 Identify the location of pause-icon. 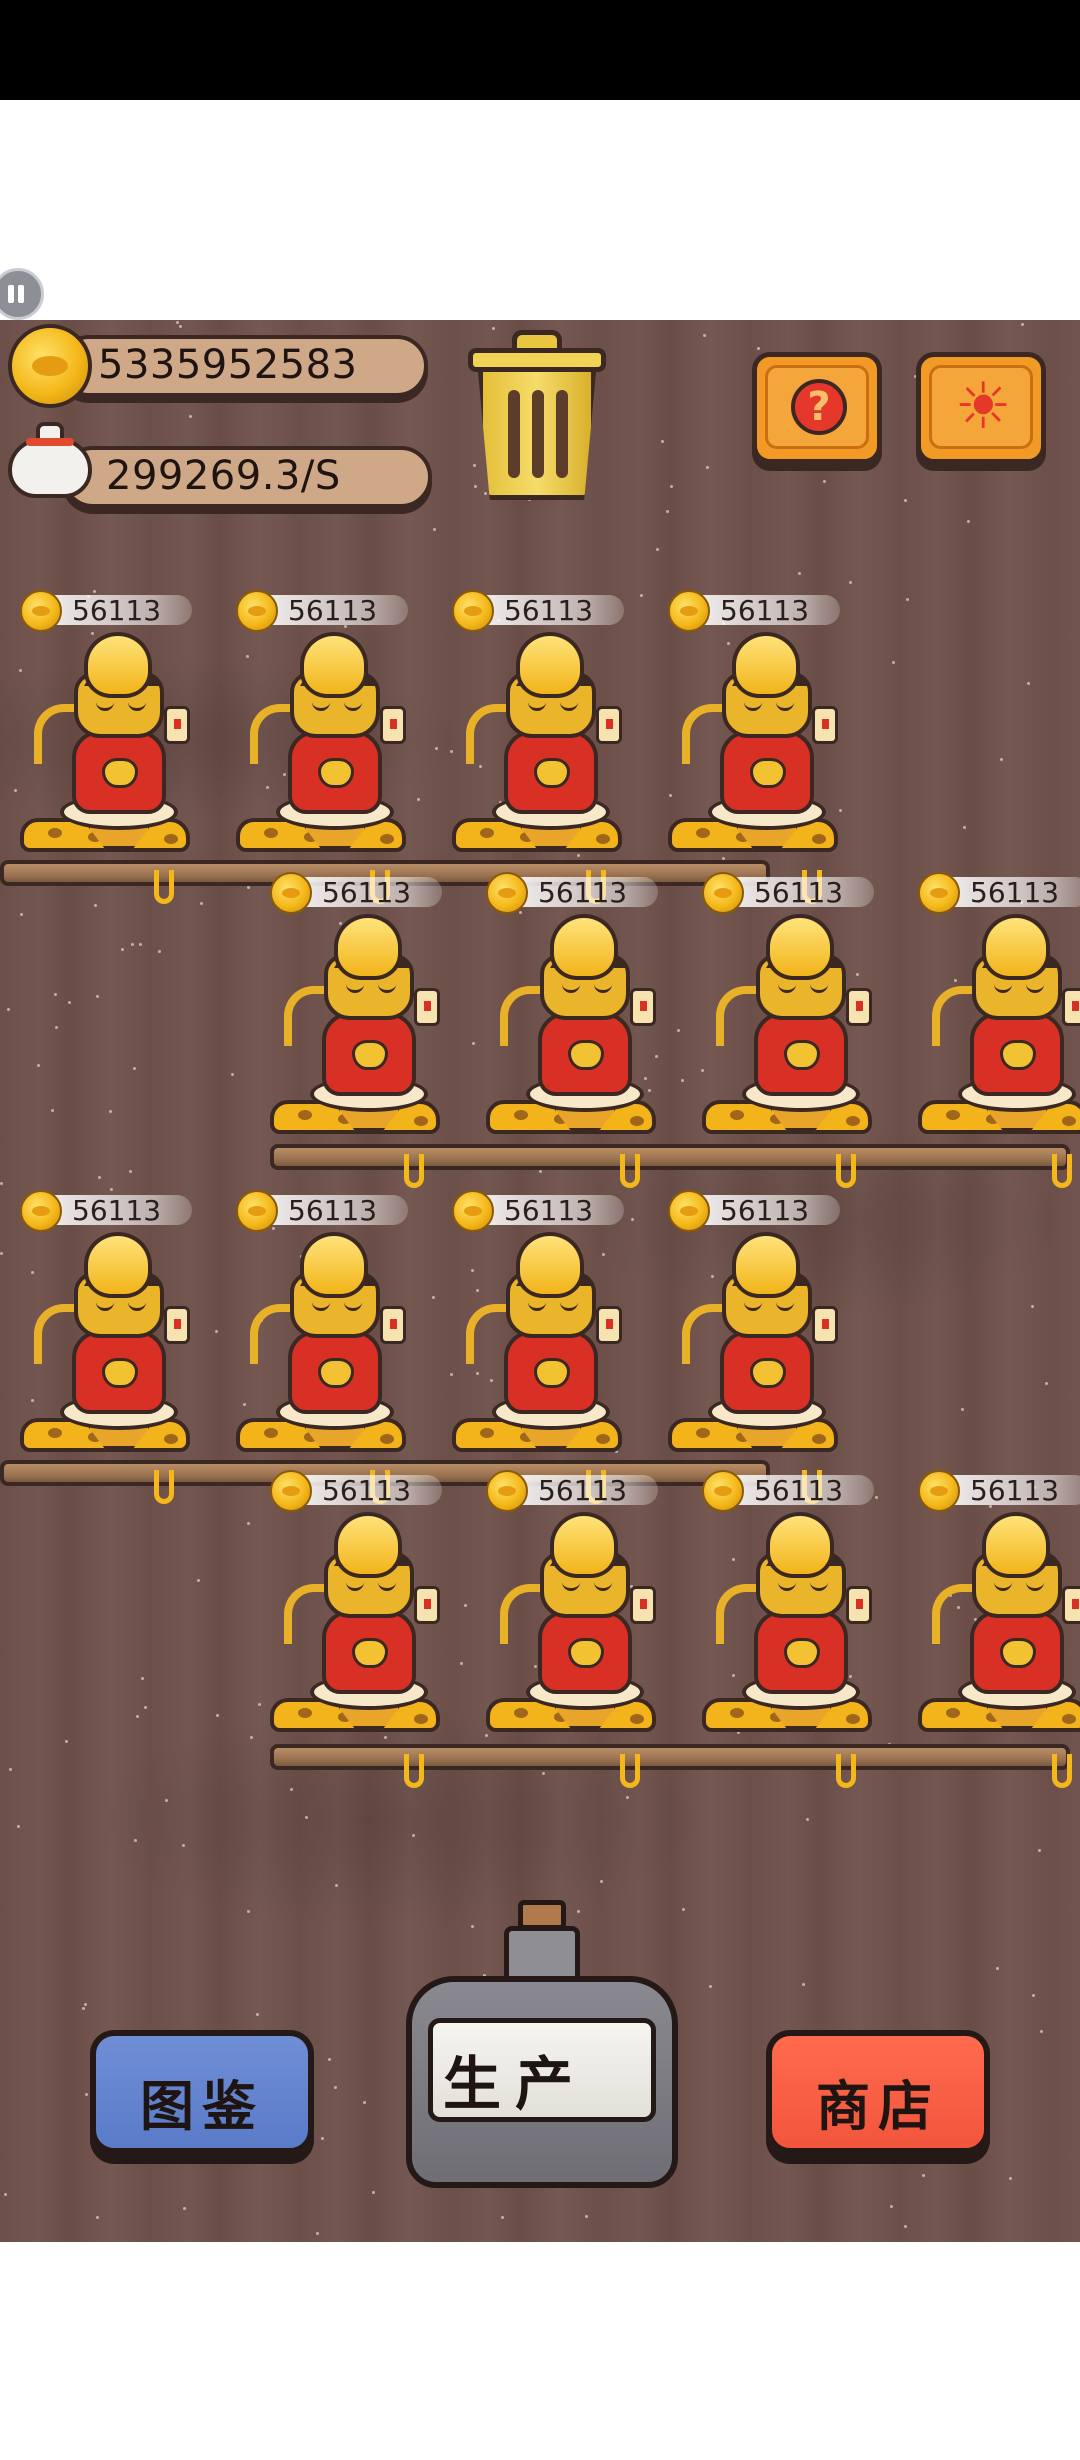
(11, 294).